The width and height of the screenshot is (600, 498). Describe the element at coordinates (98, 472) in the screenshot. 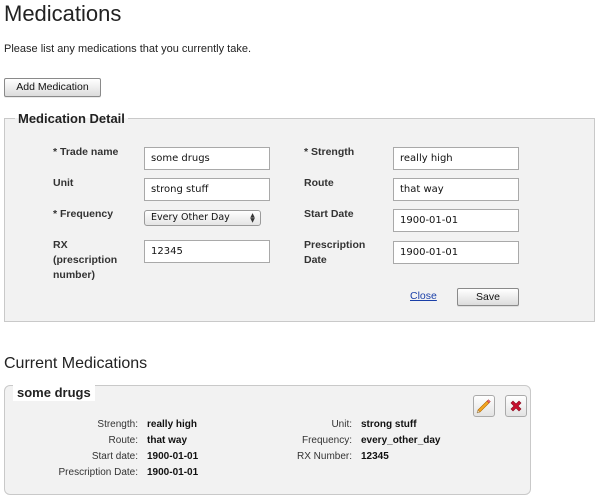

I see `card-prescription-date-label: Prescription Date:` at that location.